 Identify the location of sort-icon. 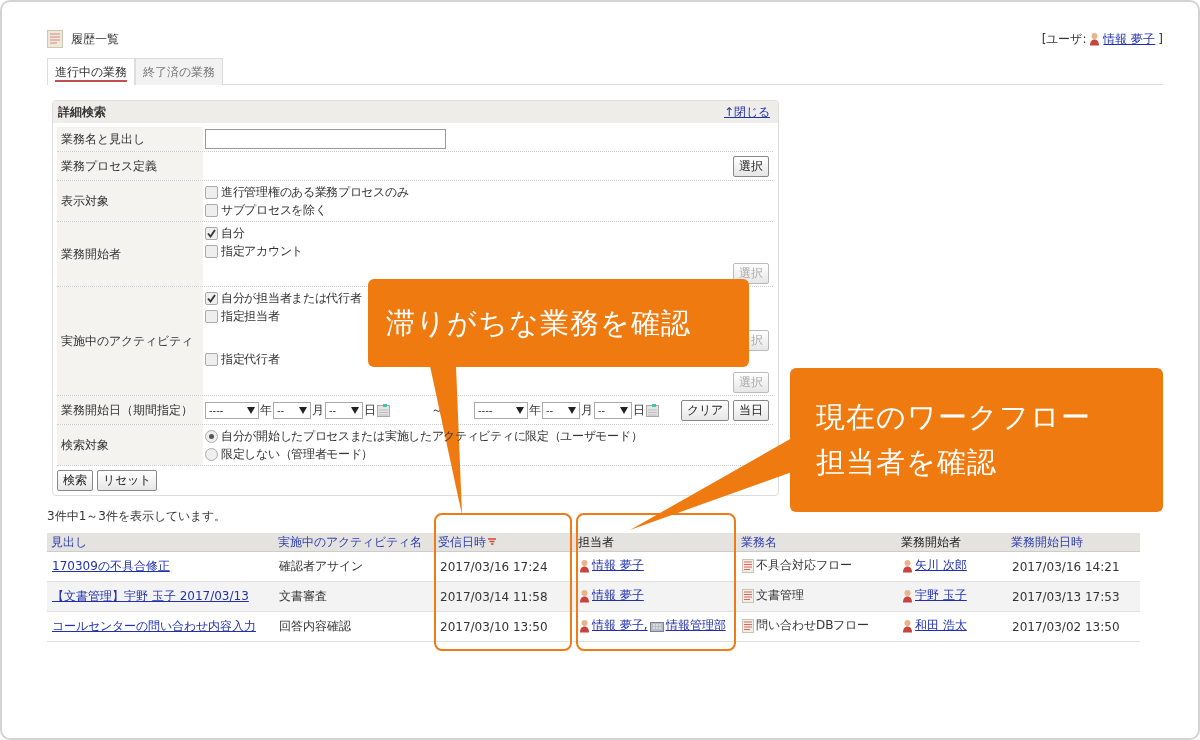
(492, 542).